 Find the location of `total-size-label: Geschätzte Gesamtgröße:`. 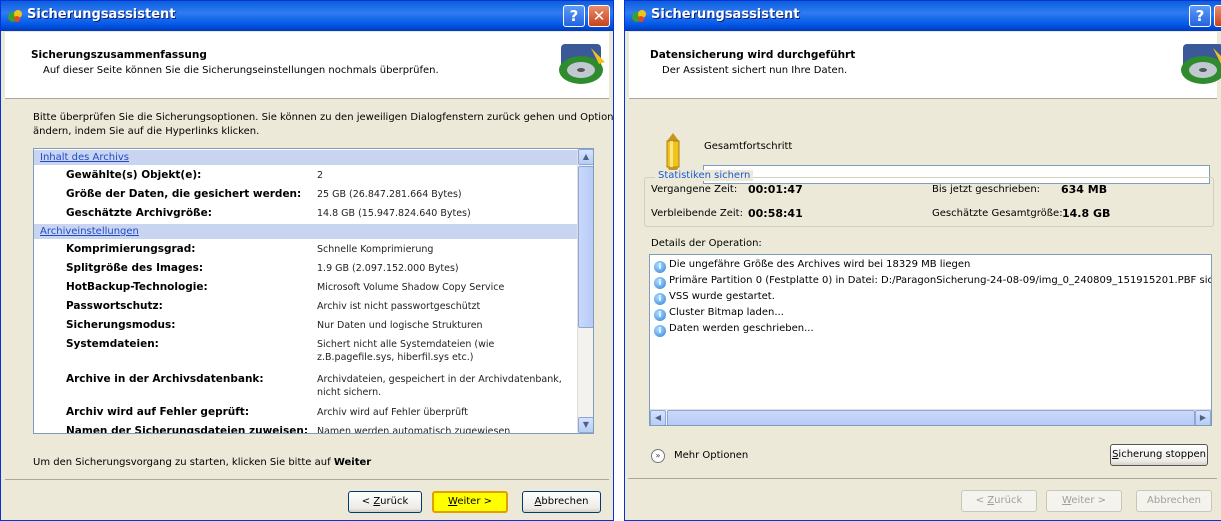

total-size-label: Geschätzte Gesamtgröße: is located at coordinates (997, 213).